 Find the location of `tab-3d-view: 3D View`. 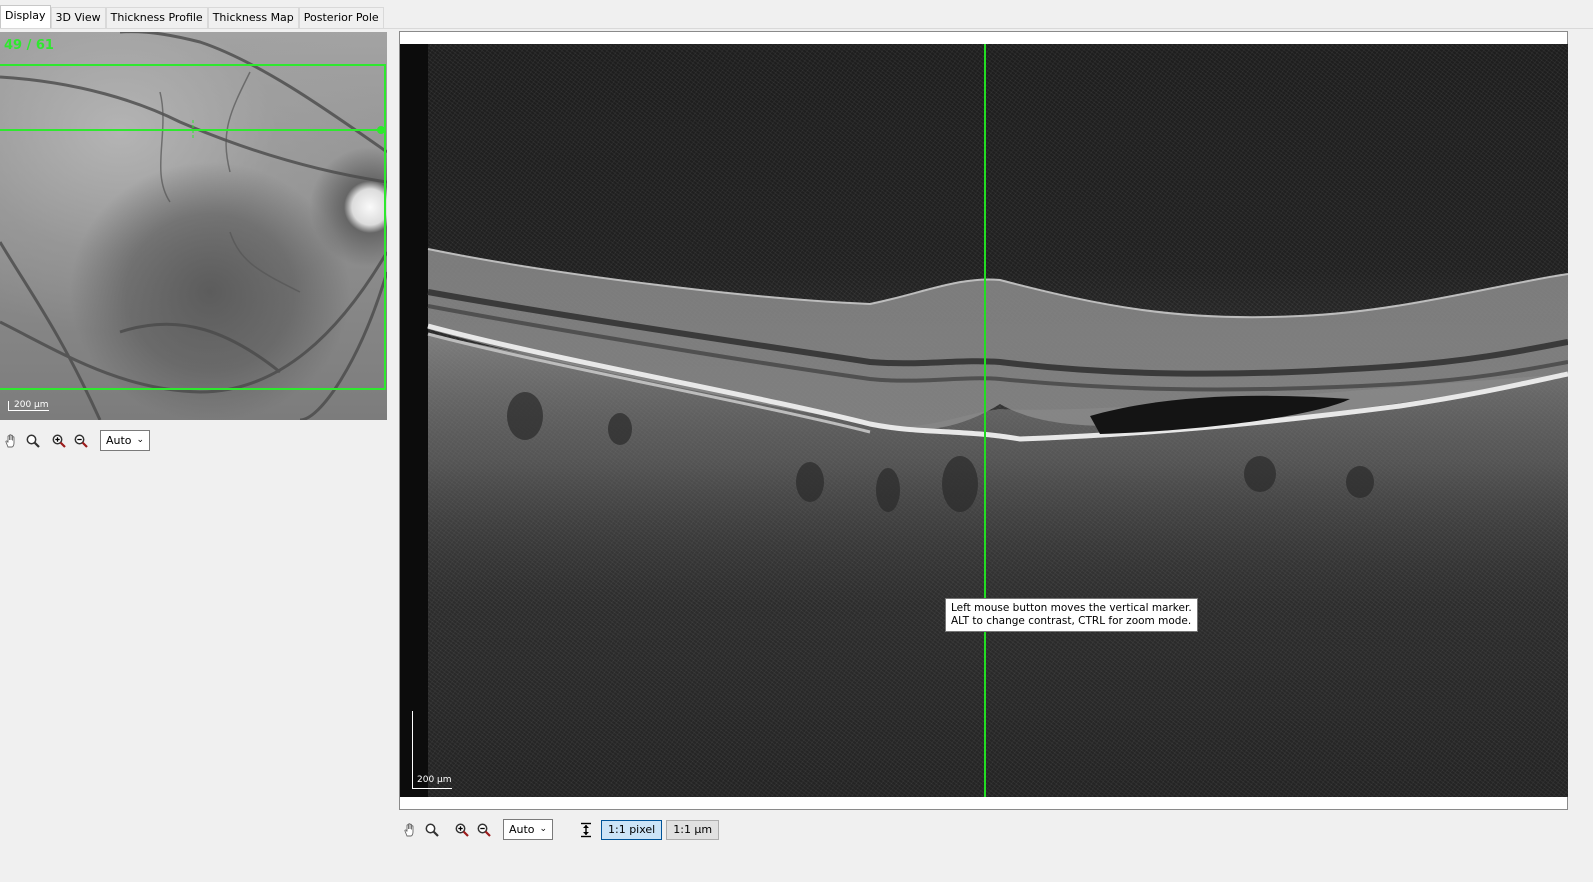

tab-3d-view: 3D View is located at coordinates (78, 17).